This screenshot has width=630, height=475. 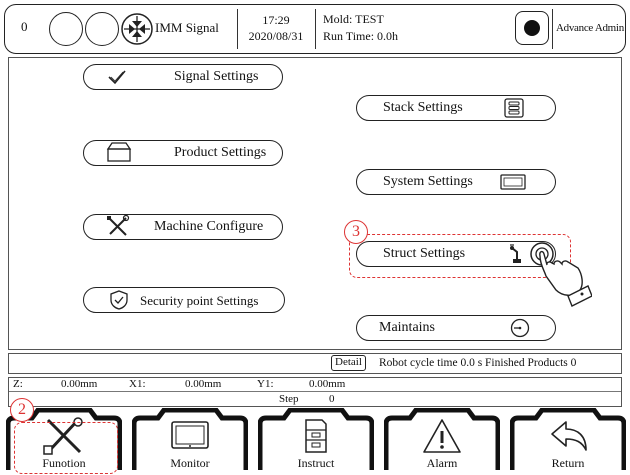 I want to click on detail-button: Detail, so click(x=348, y=363).